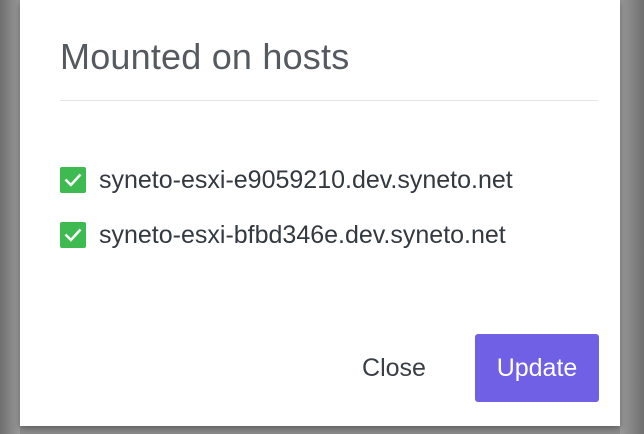  What do you see at coordinates (10, 217) in the screenshot?
I see `backdrop-left` at bounding box center [10, 217].